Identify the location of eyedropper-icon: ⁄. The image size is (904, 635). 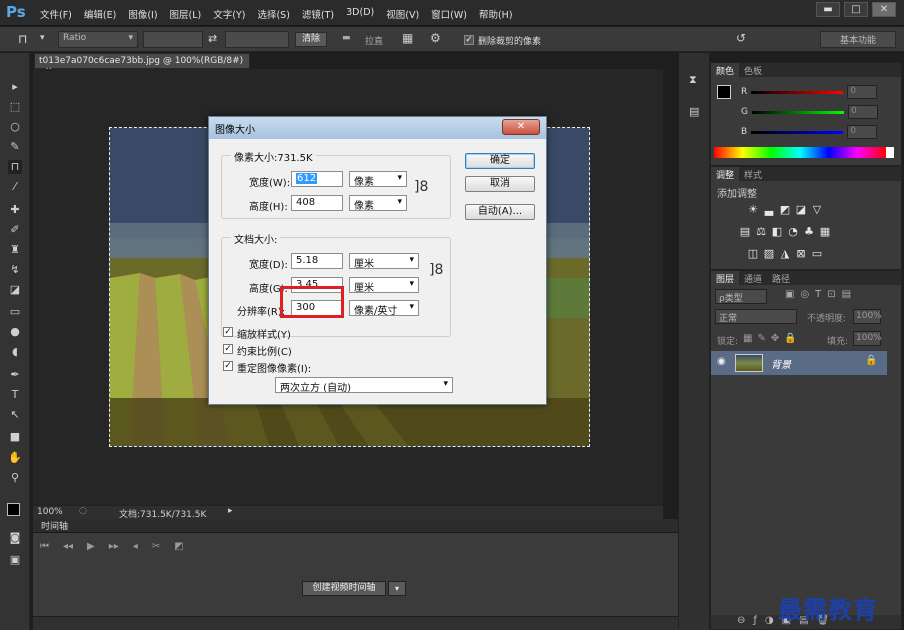
(15, 187).